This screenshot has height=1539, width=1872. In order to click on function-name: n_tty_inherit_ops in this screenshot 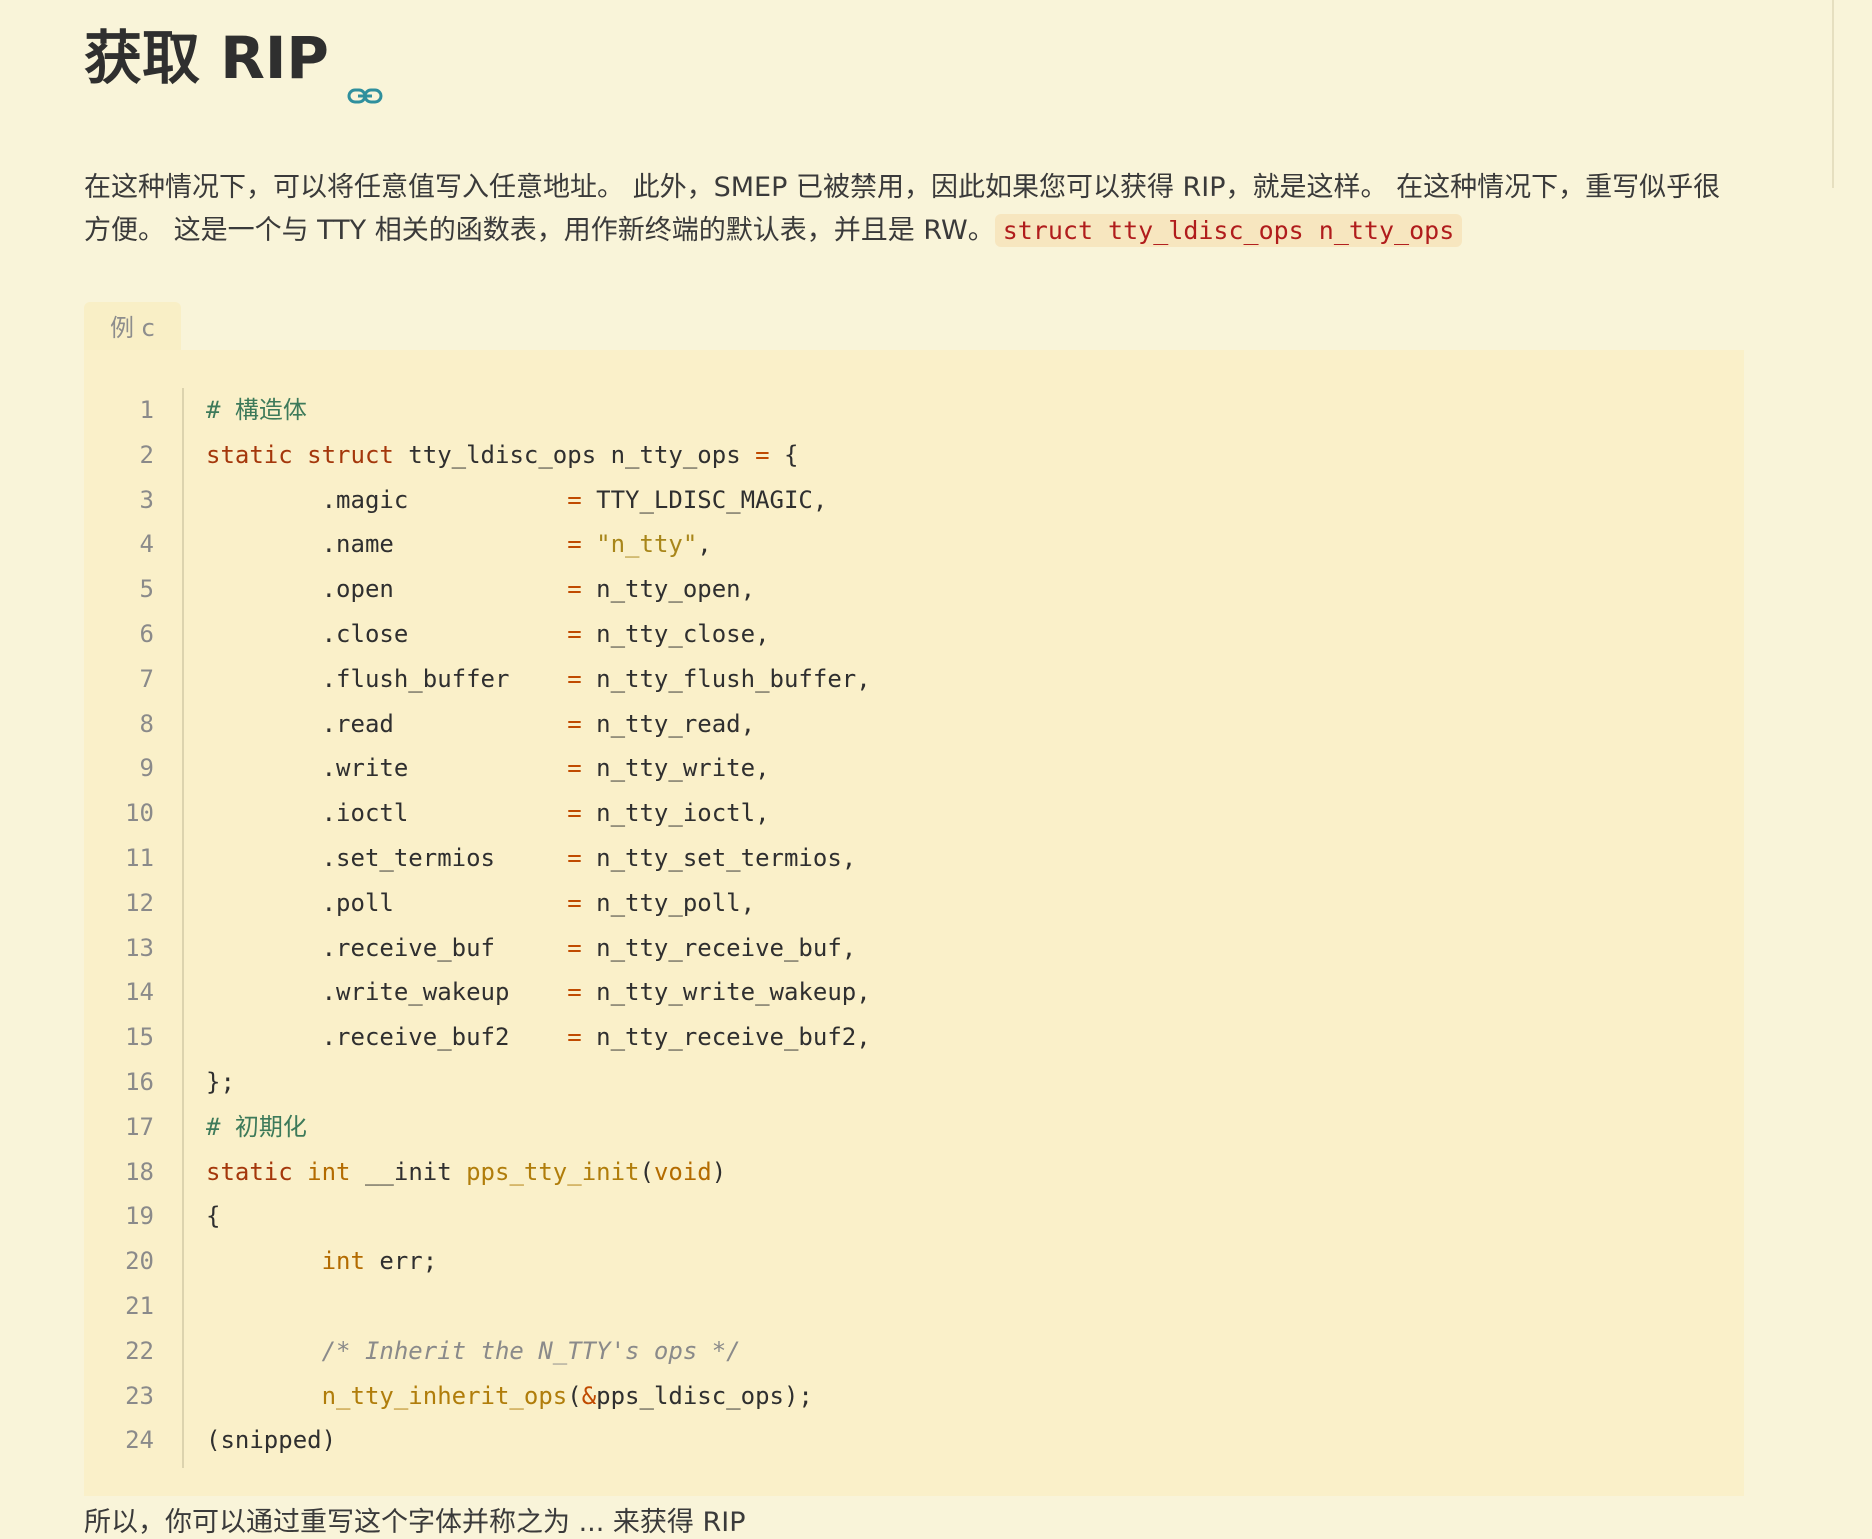, I will do `click(444, 1395)`.